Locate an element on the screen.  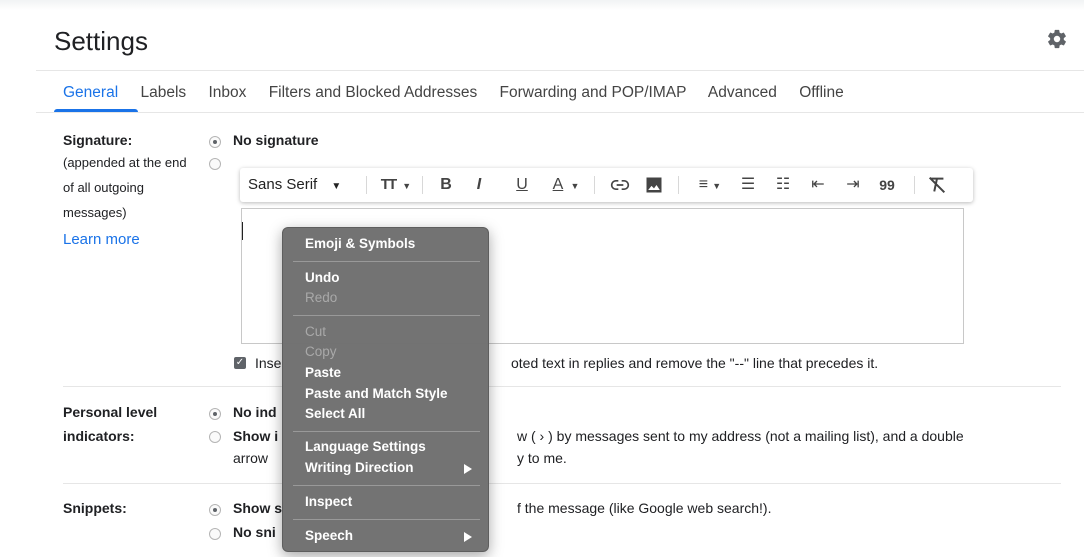
signature-placement-checkbox: ✓ is located at coordinates (240, 363).